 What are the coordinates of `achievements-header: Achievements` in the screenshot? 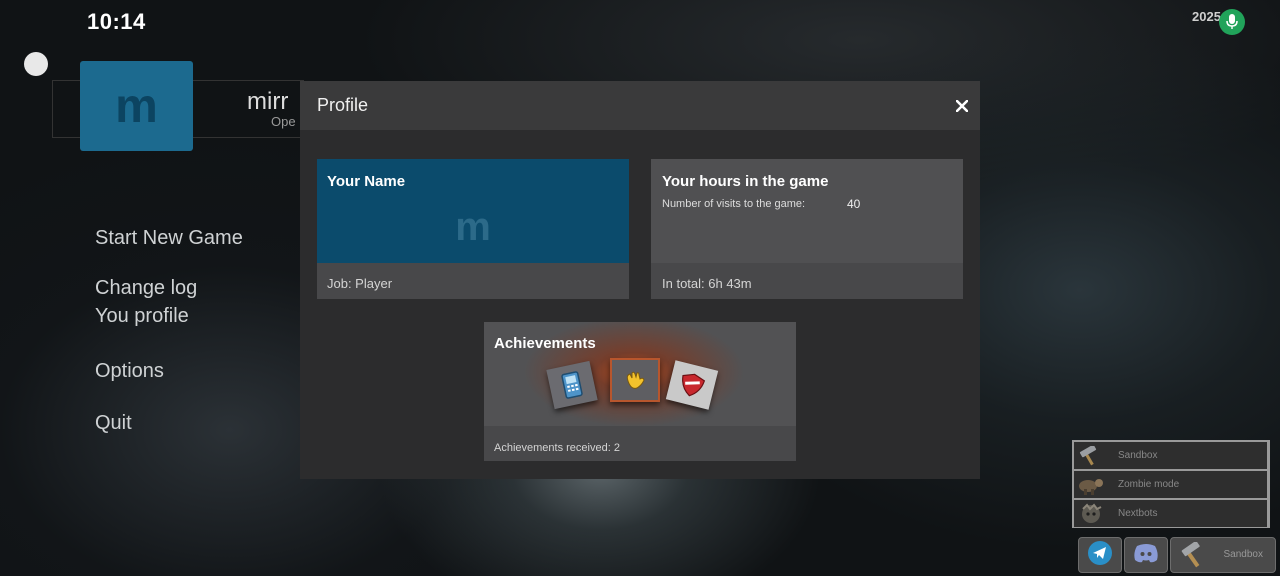 It's located at (640, 374).